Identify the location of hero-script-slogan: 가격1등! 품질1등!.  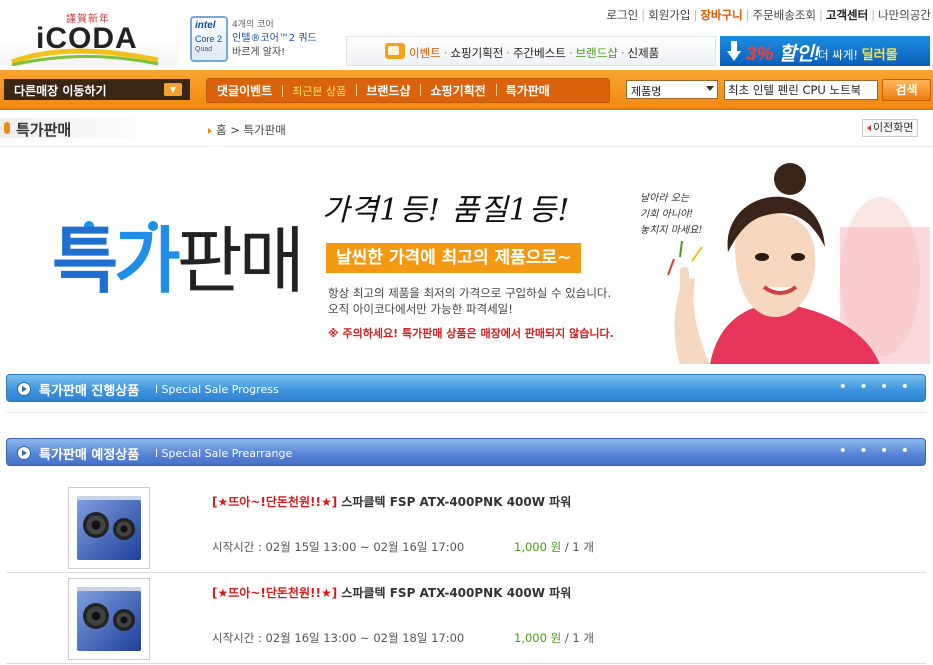
(446, 210).